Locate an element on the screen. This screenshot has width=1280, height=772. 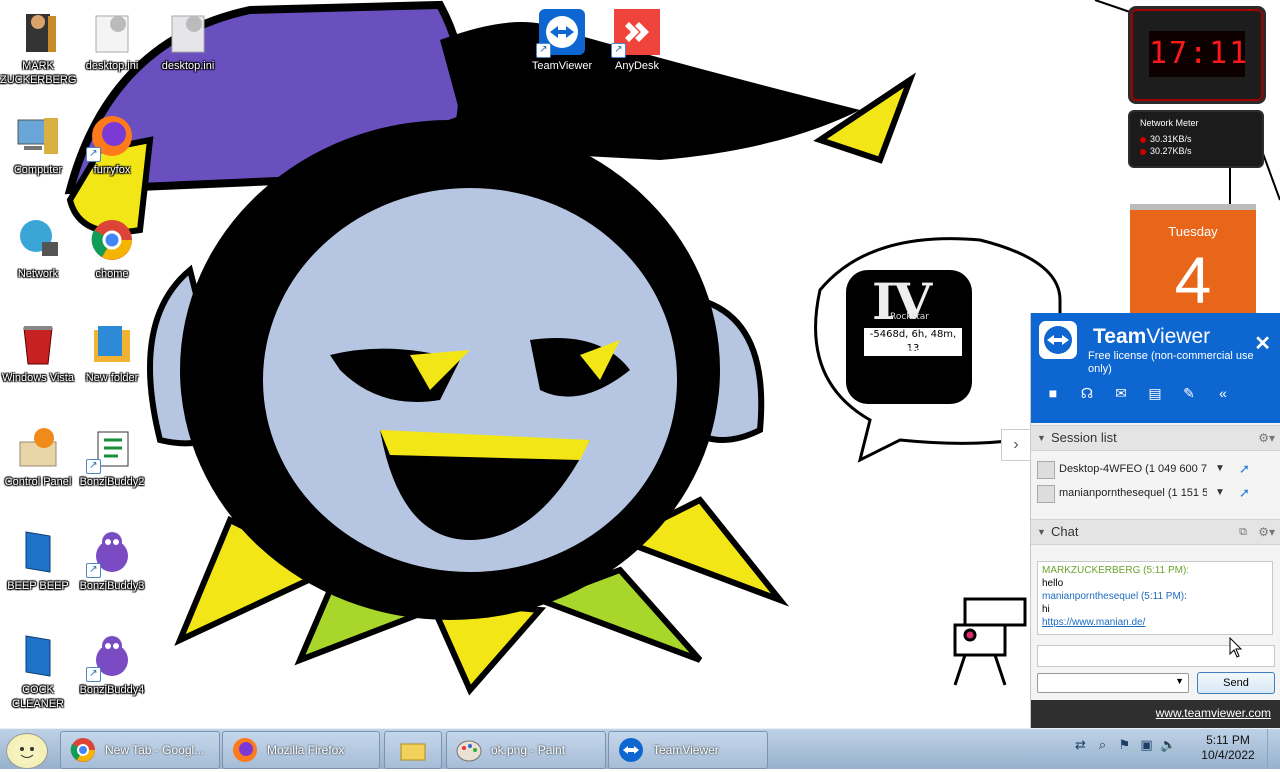
user-avatar-icon is located at coordinates (1046, 494).